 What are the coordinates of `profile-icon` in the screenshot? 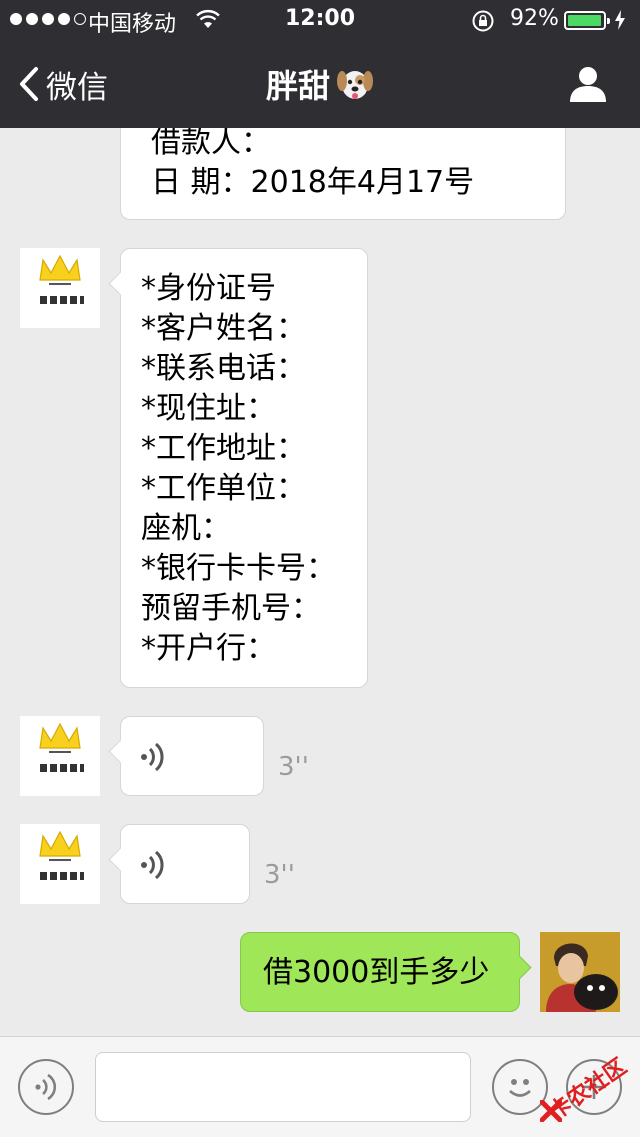 It's located at (588, 84).